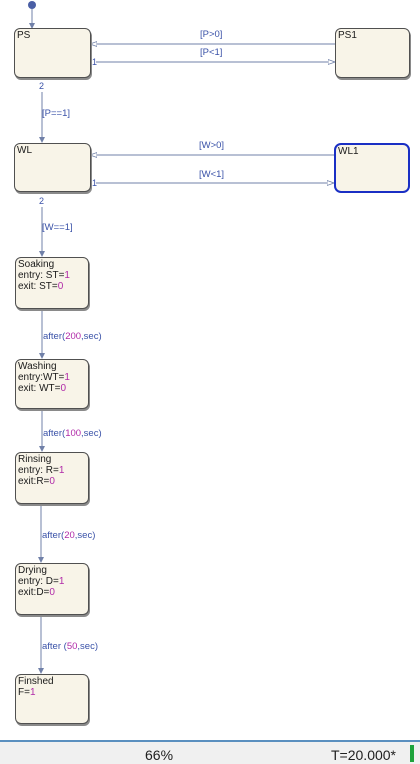 The image size is (420, 764). I want to click on state-exit-action: exit:R=0, so click(36, 481).